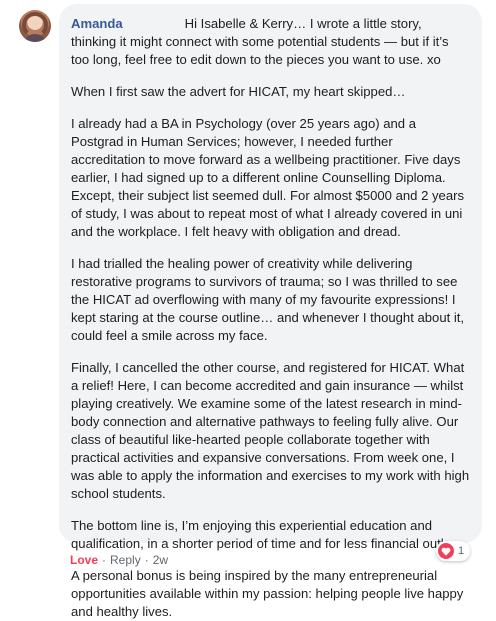  I want to click on timestamp: 2w, so click(160, 560).